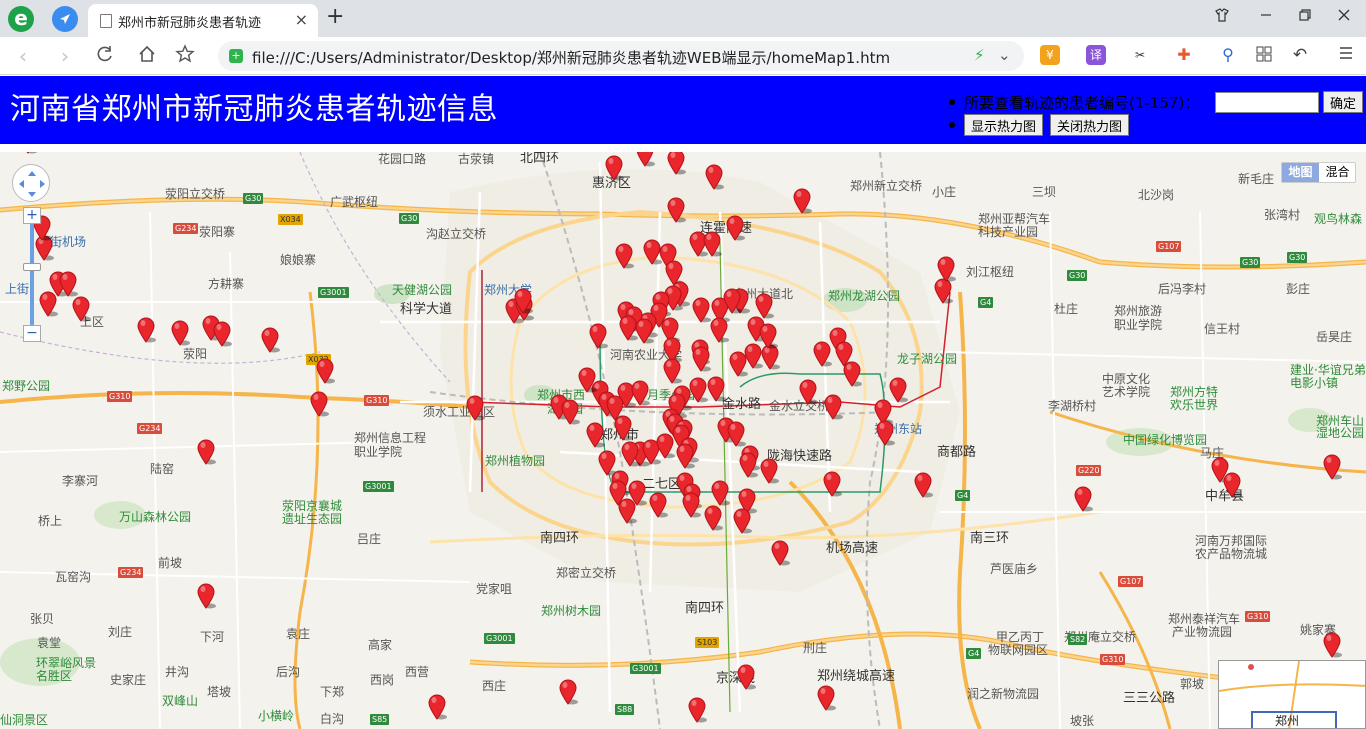 This screenshot has width=1366, height=729. What do you see at coordinates (65, 56) in the screenshot?
I see `forward-icon: ›` at bounding box center [65, 56].